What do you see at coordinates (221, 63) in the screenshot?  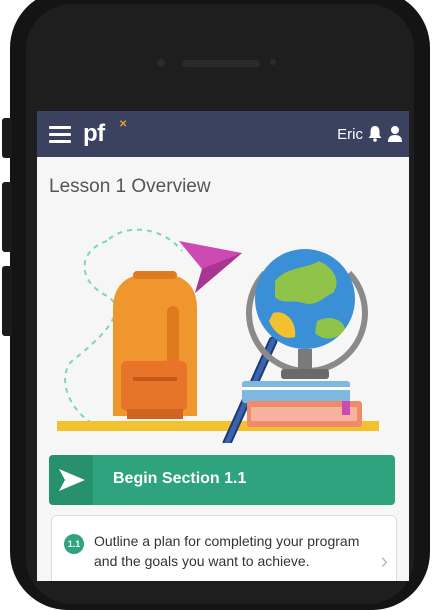 I see `phone-speaker` at bounding box center [221, 63].